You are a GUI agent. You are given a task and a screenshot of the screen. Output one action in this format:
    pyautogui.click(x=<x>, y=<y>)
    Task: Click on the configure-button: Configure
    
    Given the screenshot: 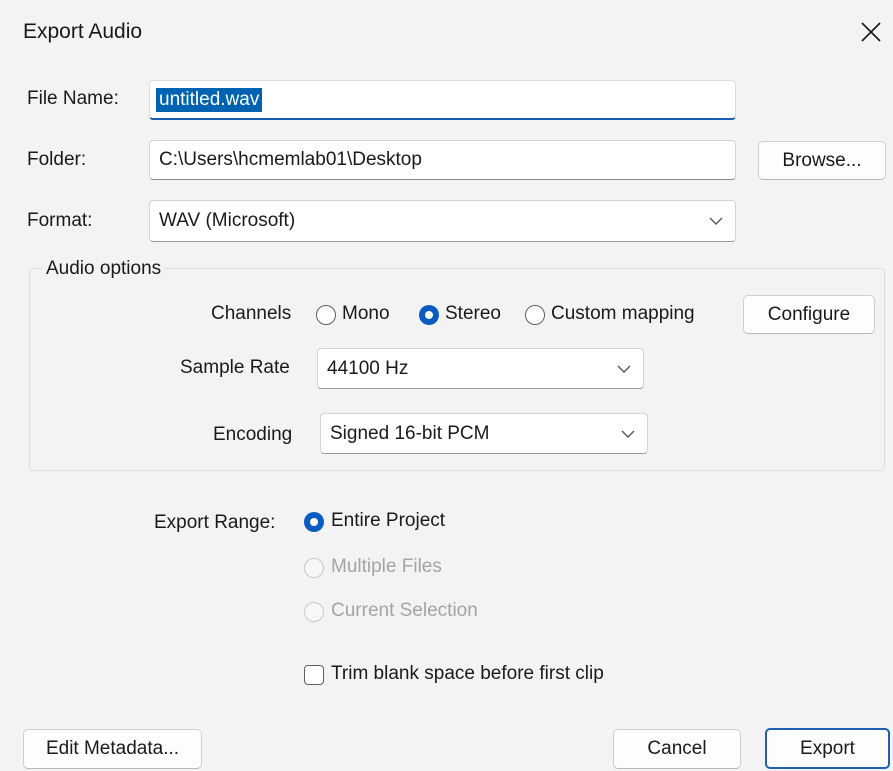 What is the action you would take?
    pyautogui.click(x=809, y=314)
    